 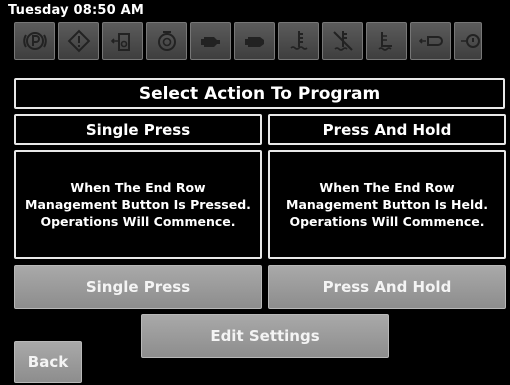 I want to click on warning-icon, so click(x=78, y=41).